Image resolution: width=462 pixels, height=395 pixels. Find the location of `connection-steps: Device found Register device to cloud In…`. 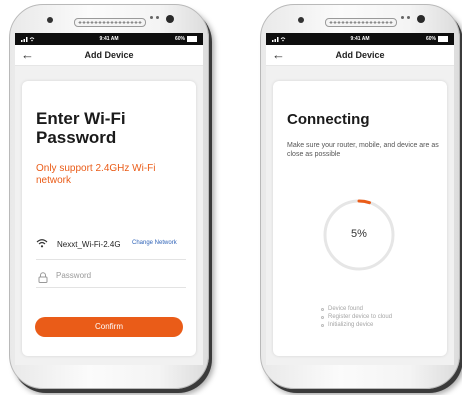

connection-steps: Device found Register device to cloud In… is located at coordinates (381, 317).